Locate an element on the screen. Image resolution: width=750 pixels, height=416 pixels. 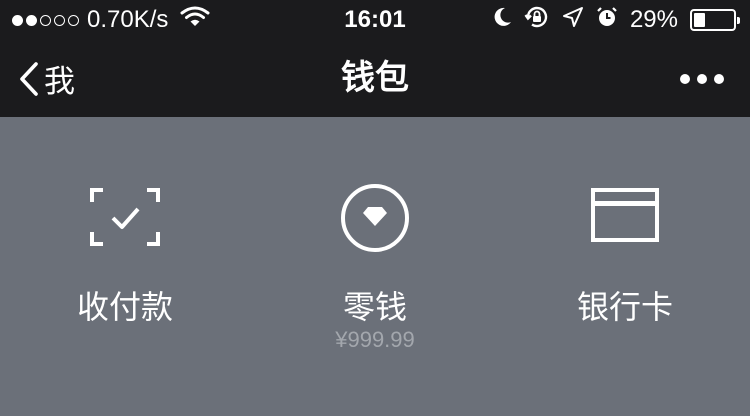
battery-level-fill is located at coordinates (700, 20).